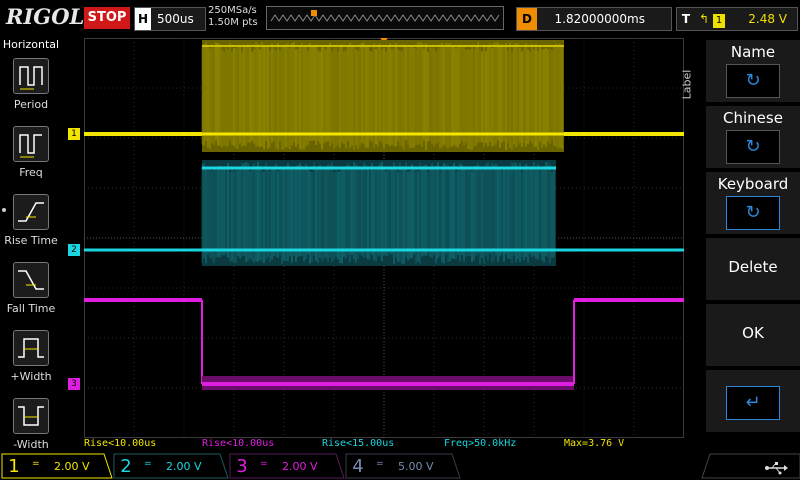 This screenshot has width=800, height=480. Describe the element at coordinates (31, 104) in the screenshot. I see `measure-period-label: Period` at that location.